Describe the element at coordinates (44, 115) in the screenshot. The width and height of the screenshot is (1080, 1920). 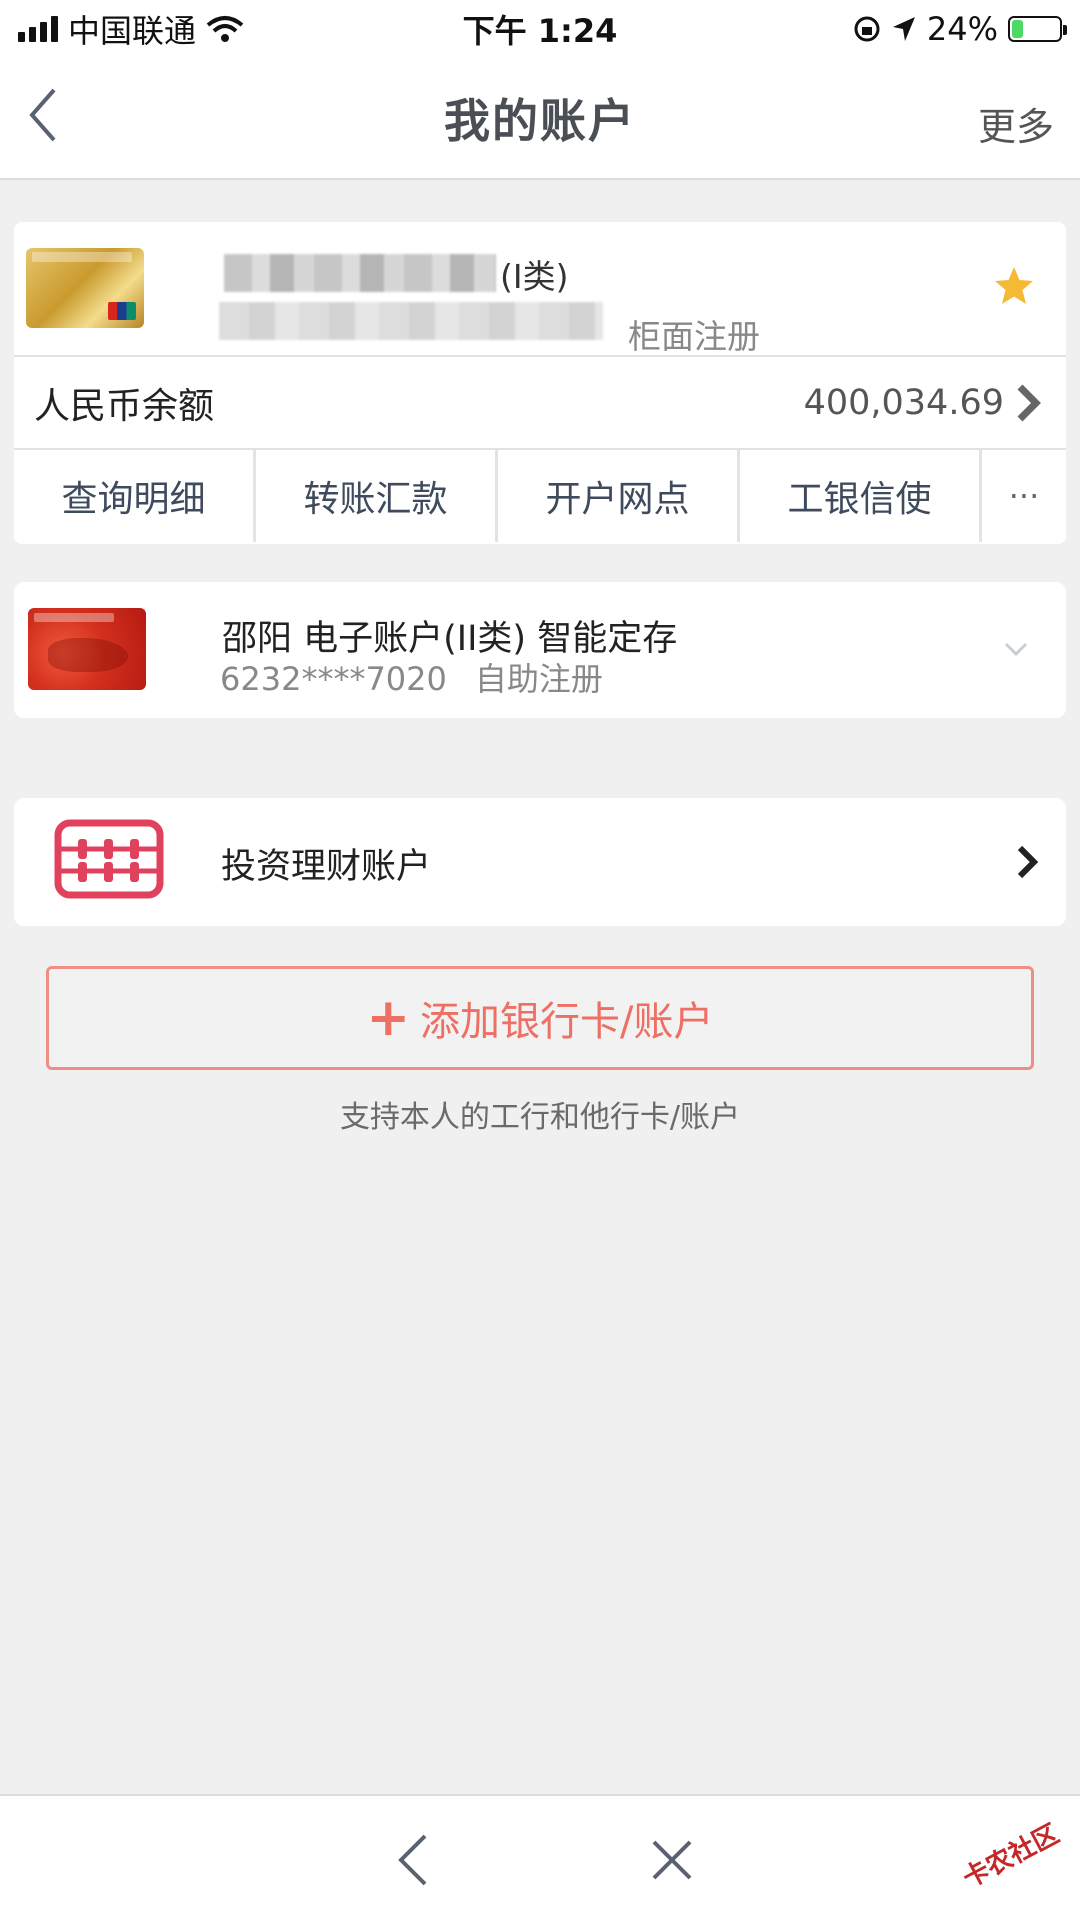
I see `back-icon` at that location.